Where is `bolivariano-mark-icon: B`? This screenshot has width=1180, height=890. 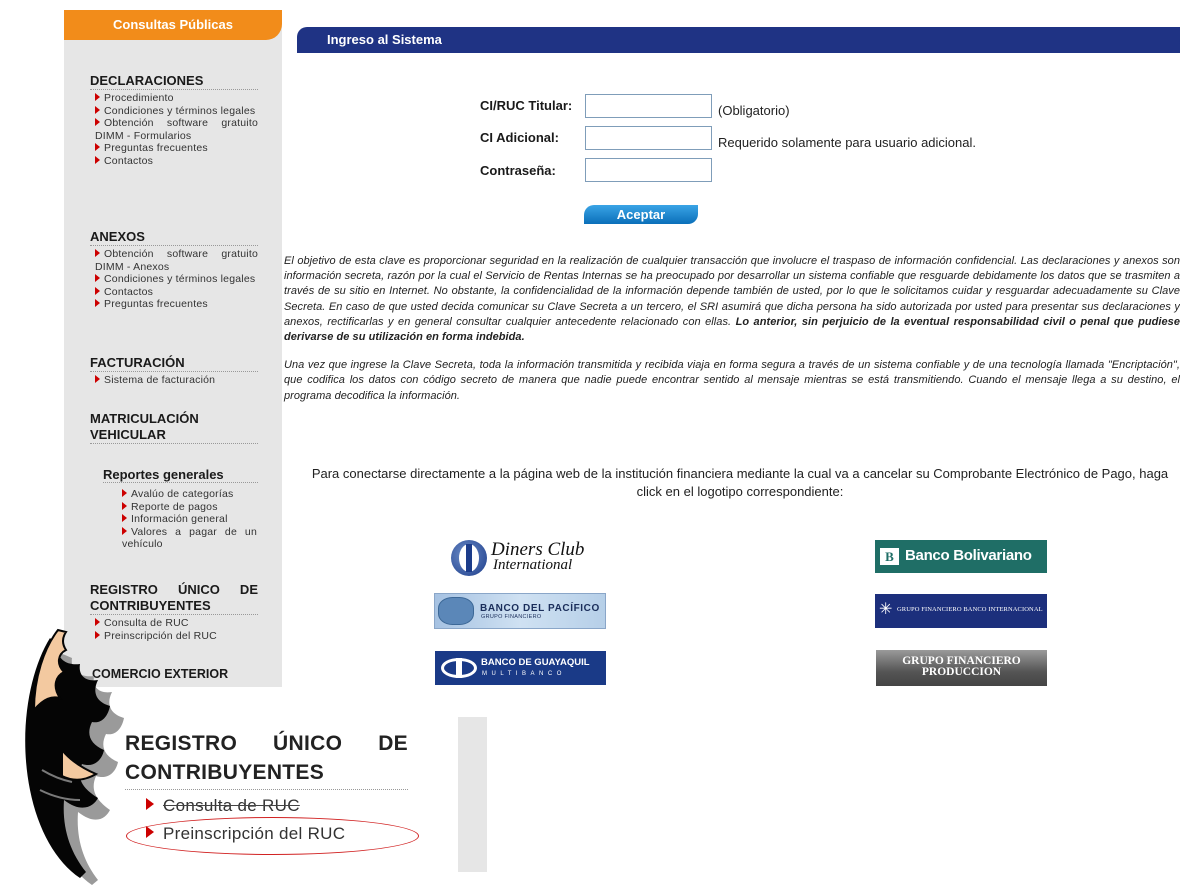
bolivariano-mark-icon: B is located at coordinates (889, 556).